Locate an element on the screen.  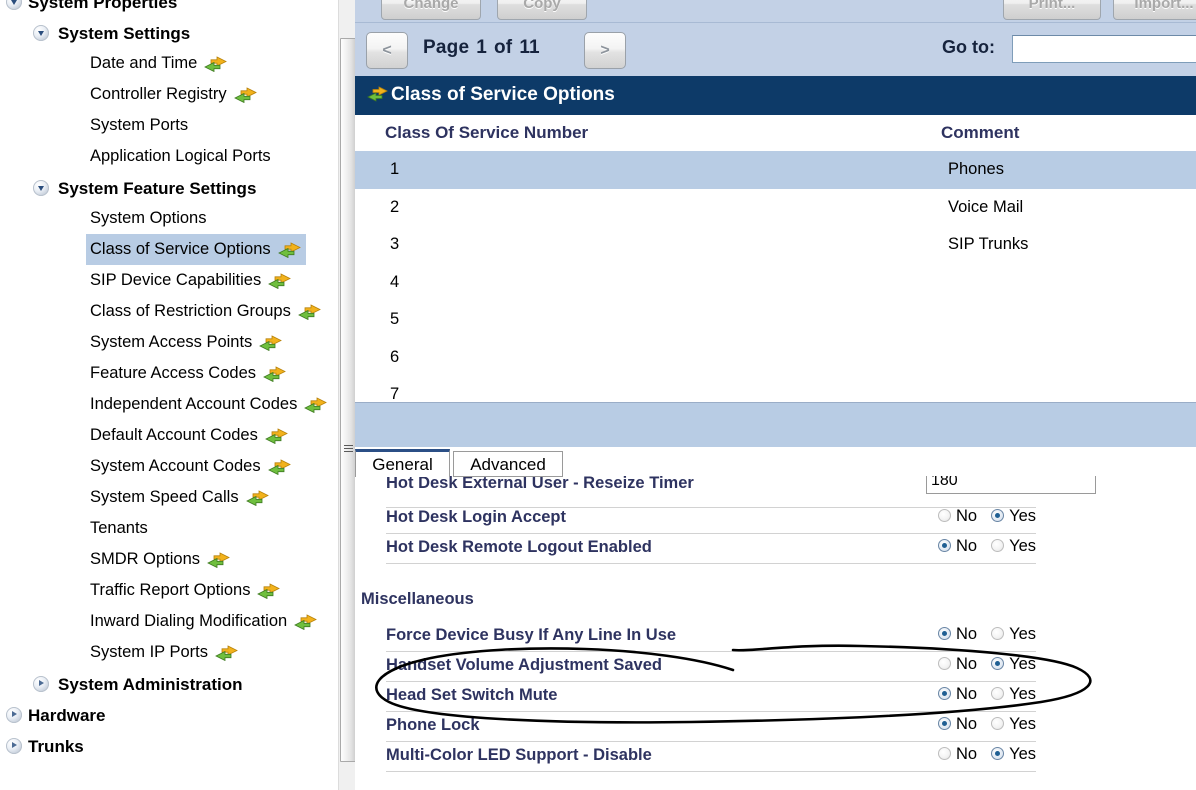
tree-item-system-account-codes: System Account Codes is located at coordinates (169, 466).